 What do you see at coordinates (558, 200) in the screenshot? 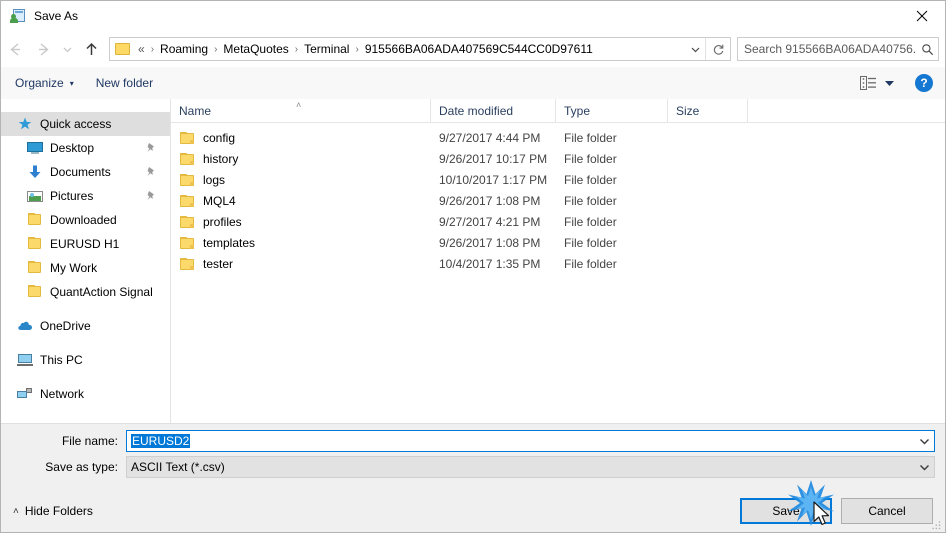
I see `table-row: MQL4 9/26/2017 1:08 PM File folder` at bounding box center [558, 200].